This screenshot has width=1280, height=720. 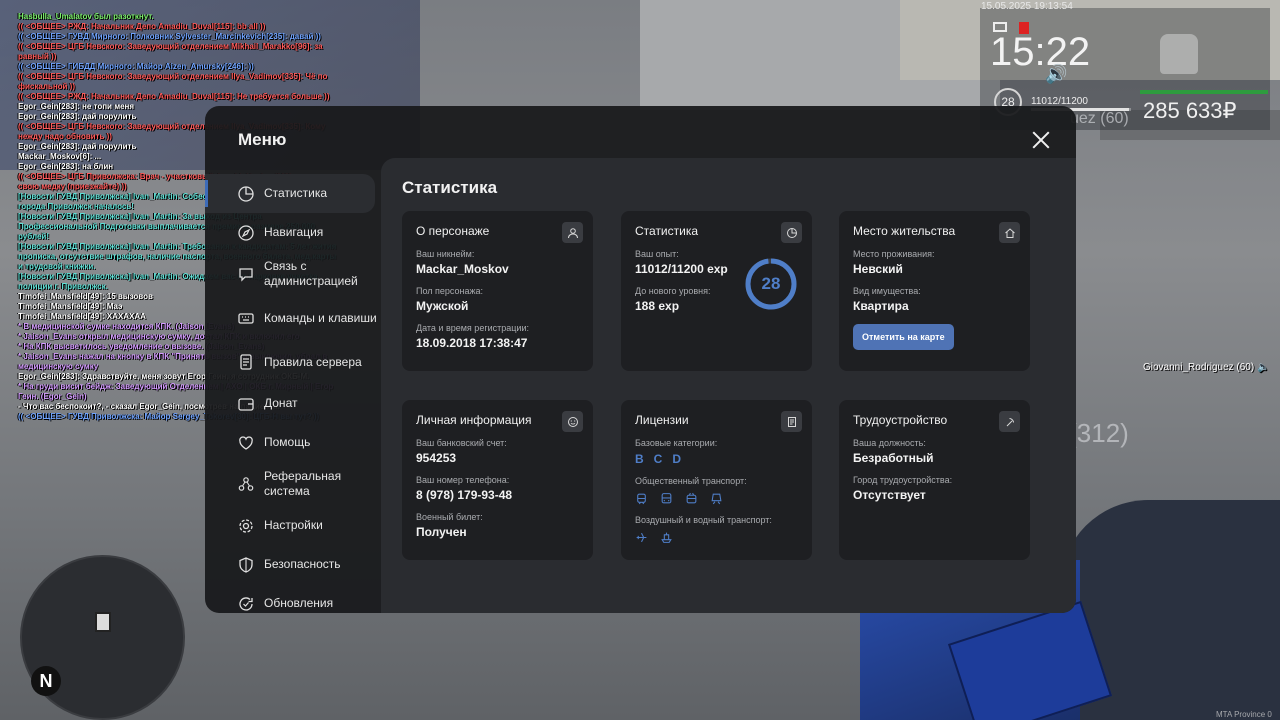 I want to click on field-label: Ваш банковский счет:, so click(x=461, y=443).